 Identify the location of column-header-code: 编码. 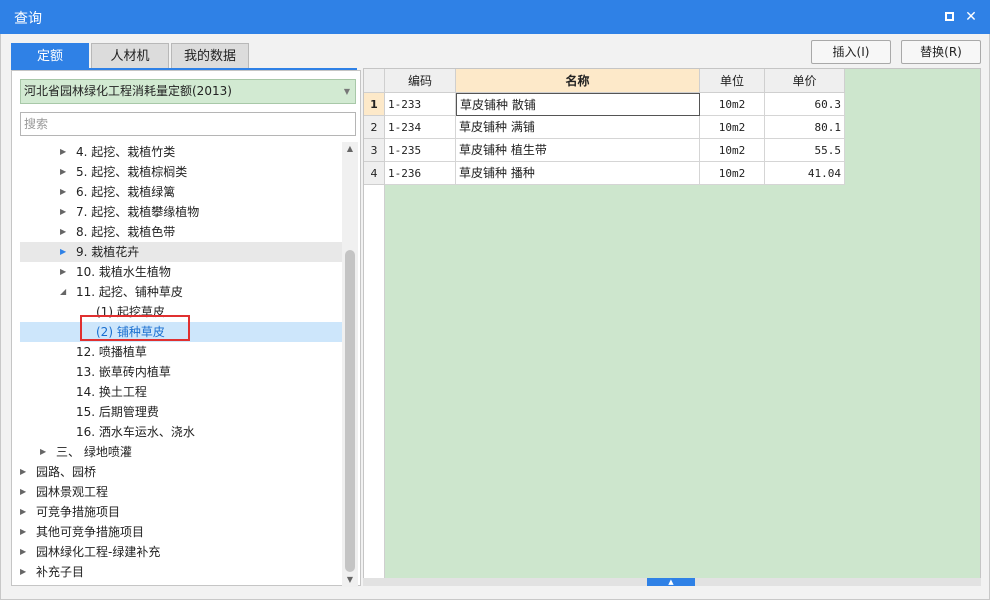
(420, 81).